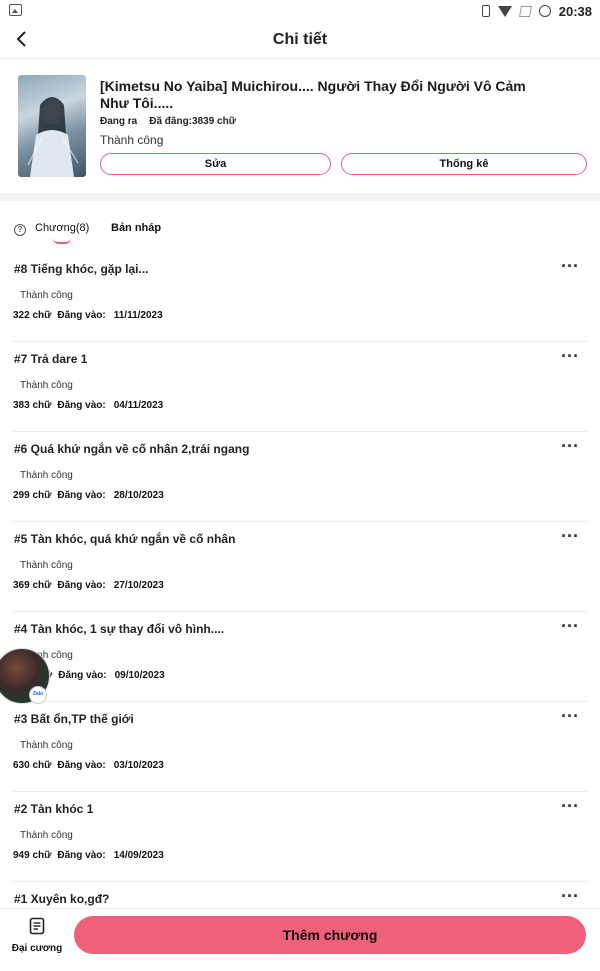 The image size is (600, 971). Describe the element at coordinates (132, 449) in the screenshot. I see `chapter-title: #6 Quá khứ ngắn về cố nhân 2,trái ngang` at that location.